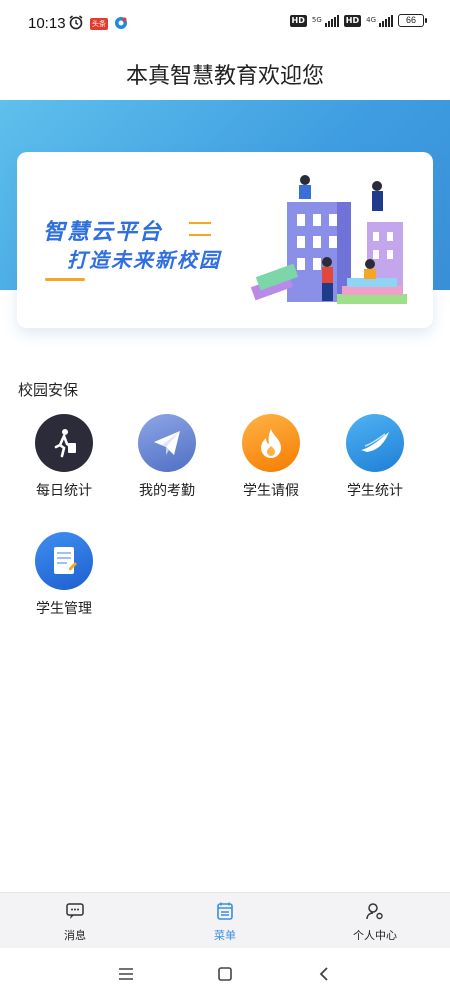 This screenshot has height=1000, width=450. What do you see at coordinates (103, 232) in the screenshot?
I see `banner-headline: 智慧云平台` at bounding box center [103, 232].